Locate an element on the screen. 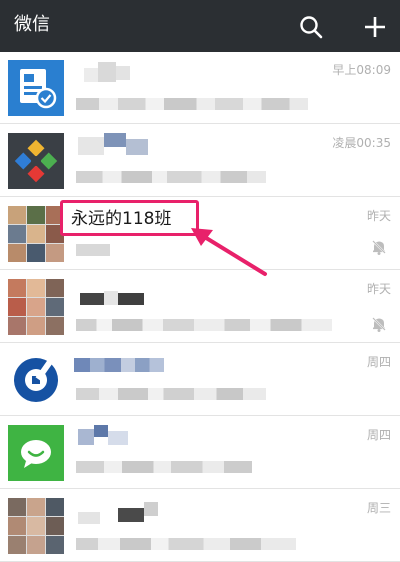 The image size is (400, 562). annotation-arrow-icon is located at coordinates (229, 252).